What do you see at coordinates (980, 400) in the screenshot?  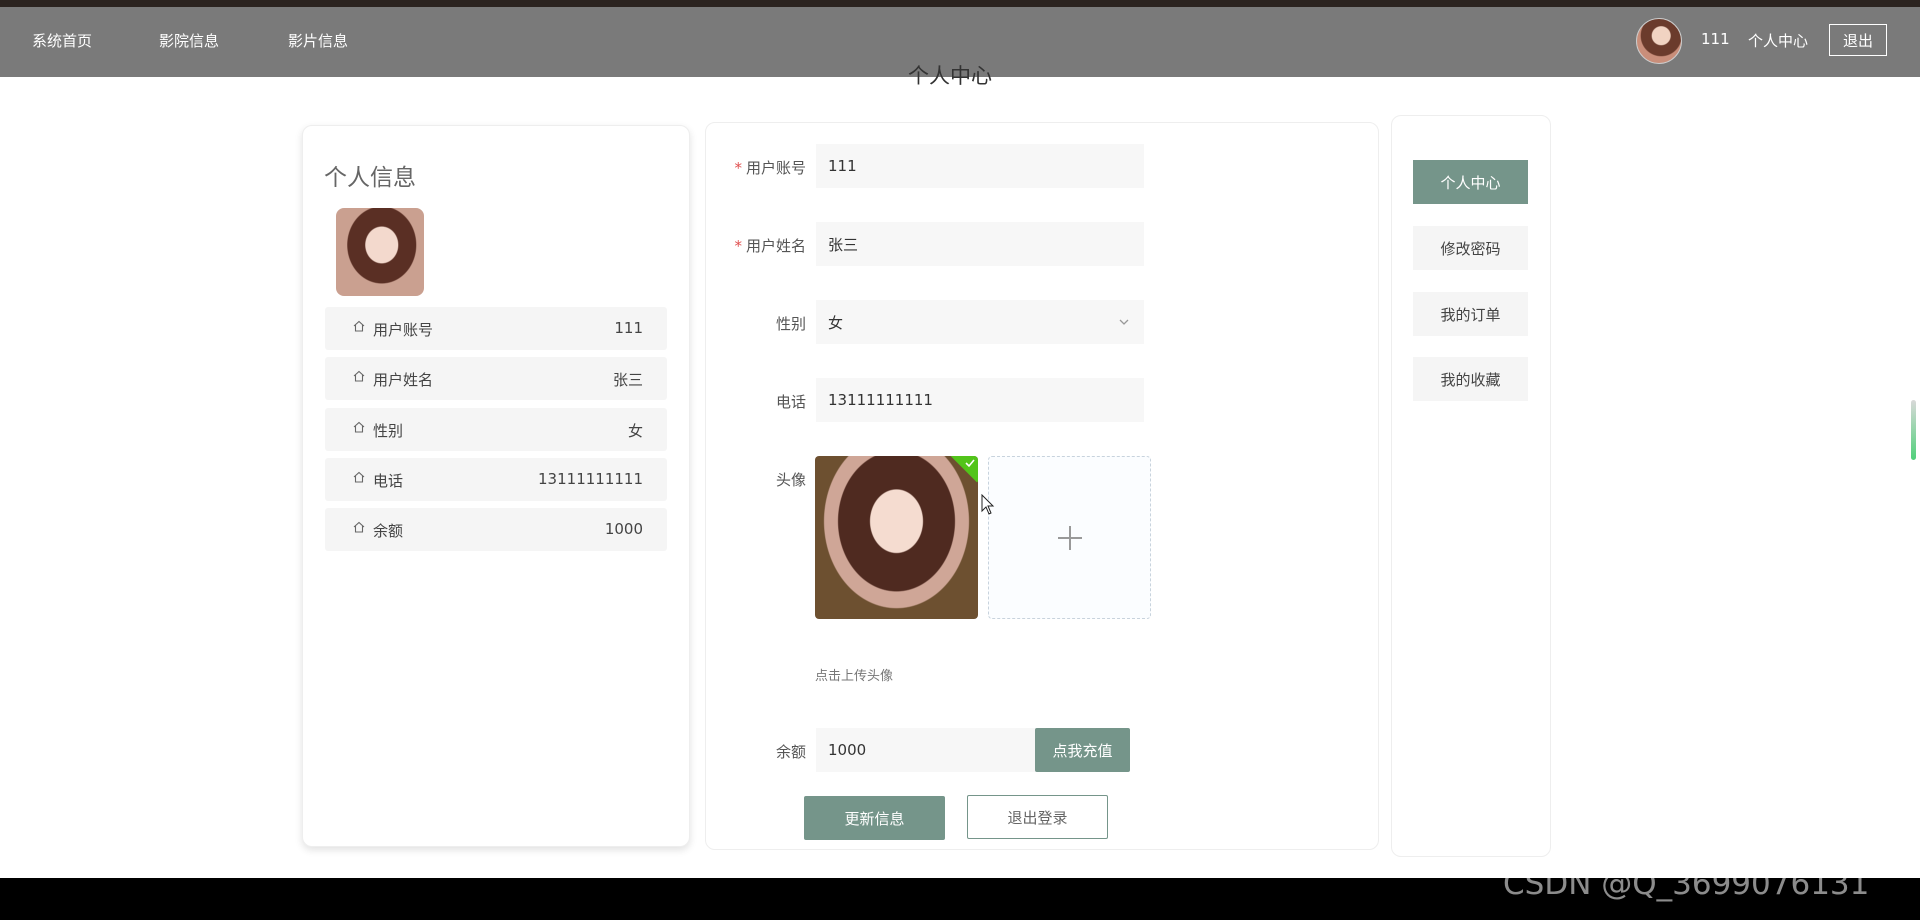 I see `phone-input: 13111111111` at bounding box center [980, 400].